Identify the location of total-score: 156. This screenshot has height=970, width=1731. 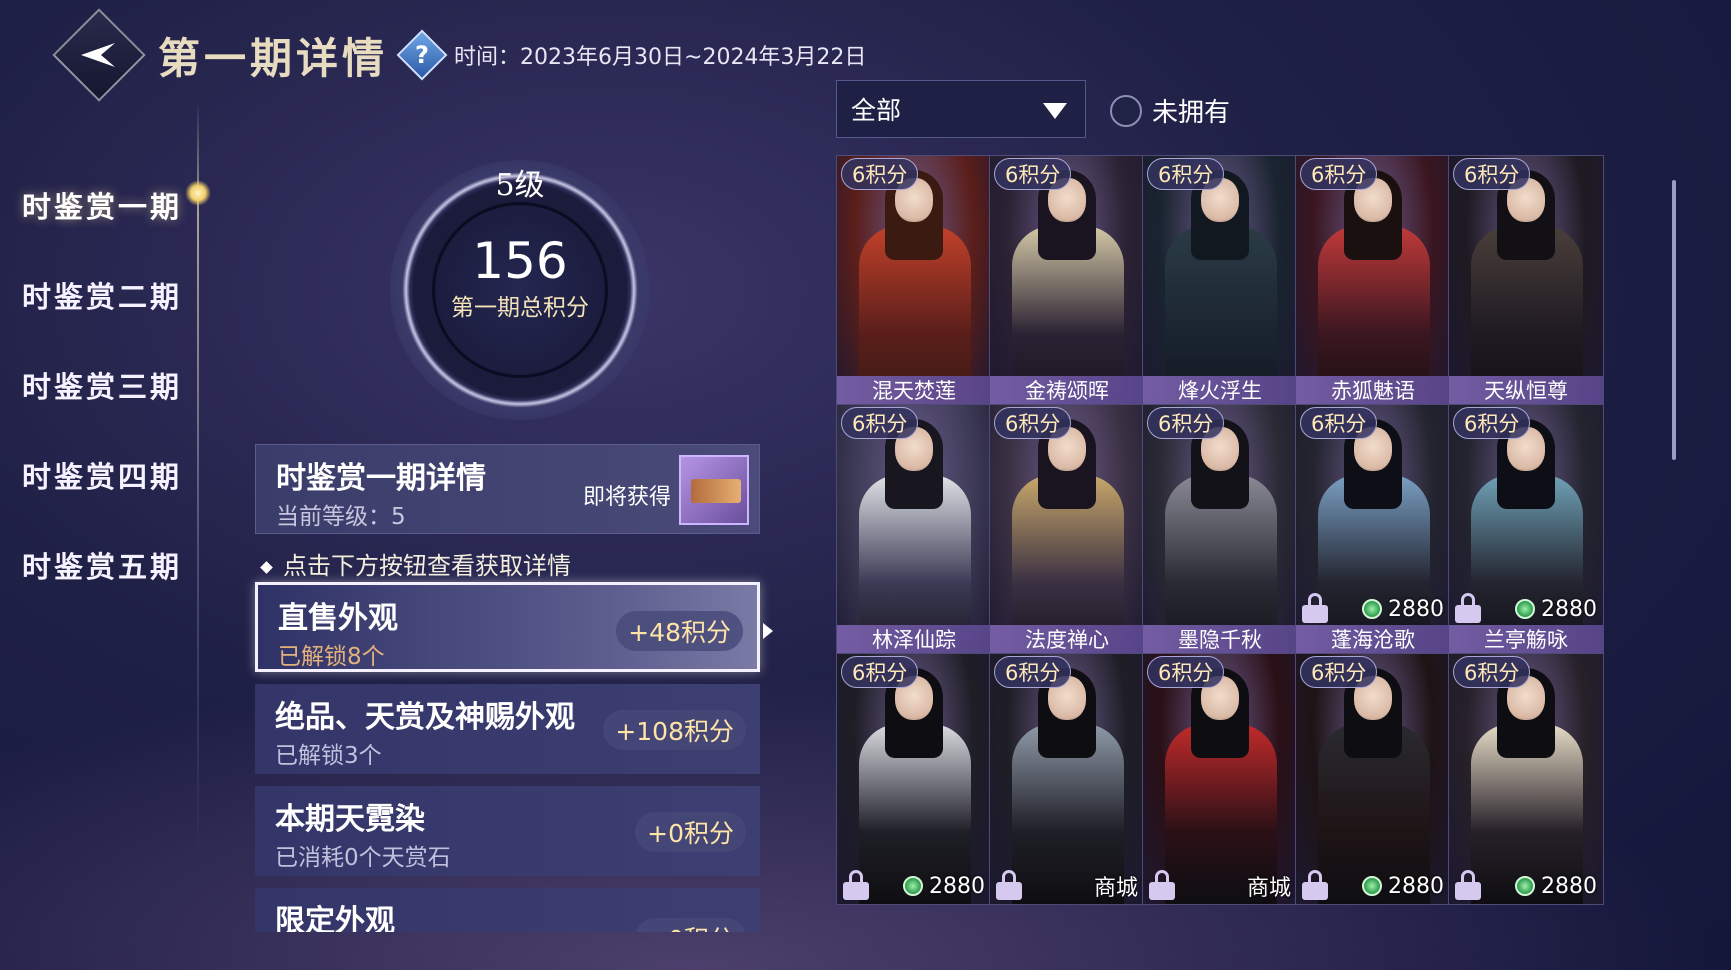
(520, 261).